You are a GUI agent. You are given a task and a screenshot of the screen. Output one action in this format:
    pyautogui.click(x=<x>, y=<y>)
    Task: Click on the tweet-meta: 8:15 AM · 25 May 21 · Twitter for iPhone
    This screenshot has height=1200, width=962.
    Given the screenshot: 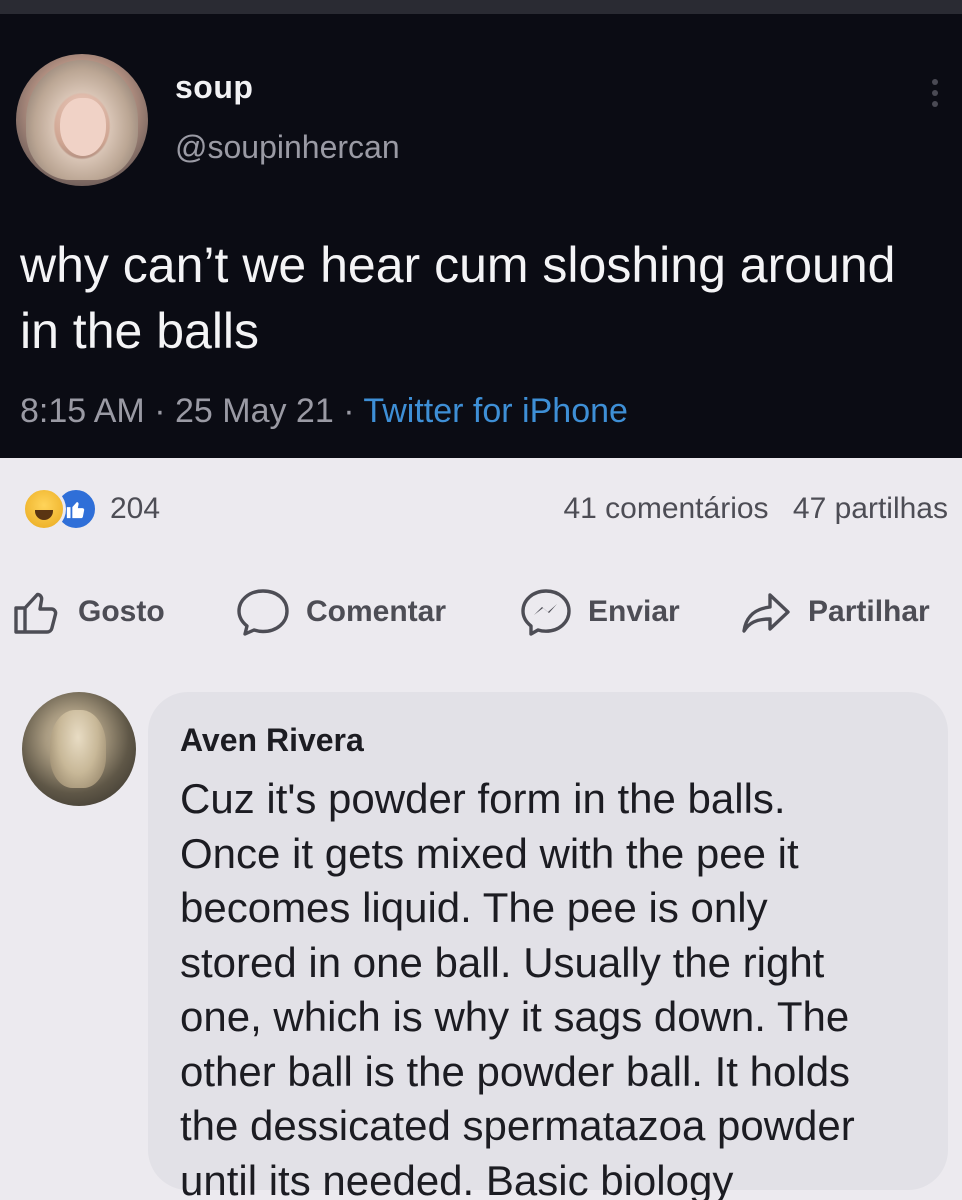 What is the action you would take?
    pyautogui.click(x=324, y=411)
    